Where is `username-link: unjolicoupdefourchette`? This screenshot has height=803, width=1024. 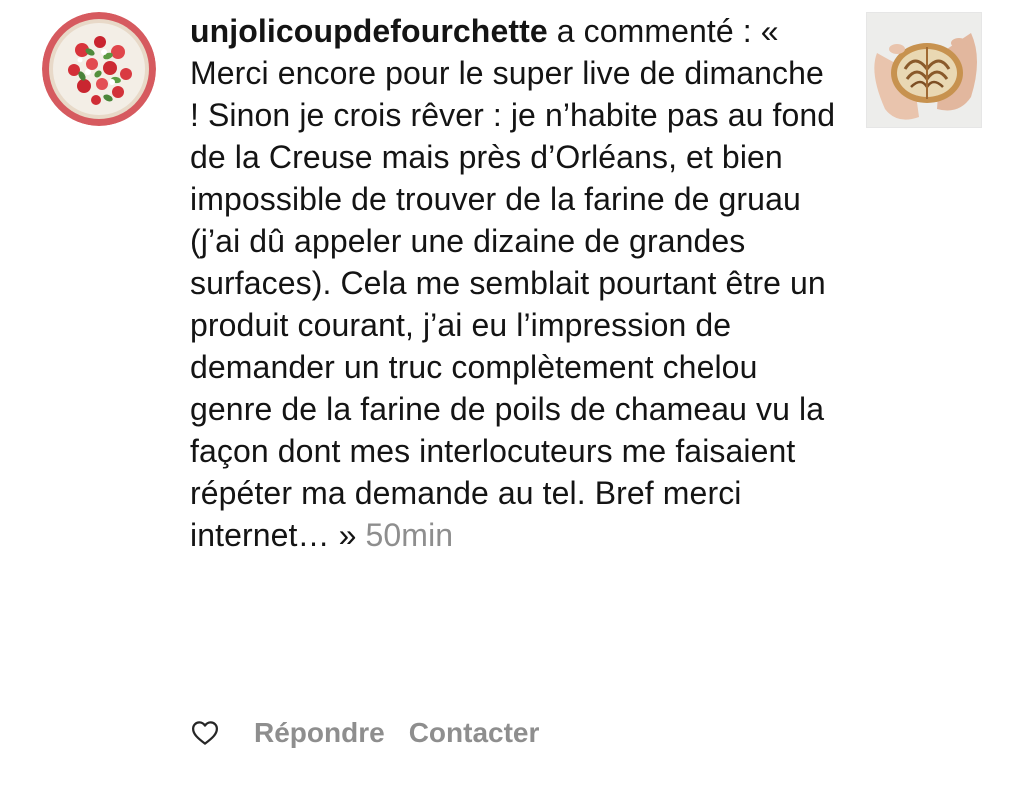 username-link: unjolicoupdefourchette is located at coordinates (369, 31).